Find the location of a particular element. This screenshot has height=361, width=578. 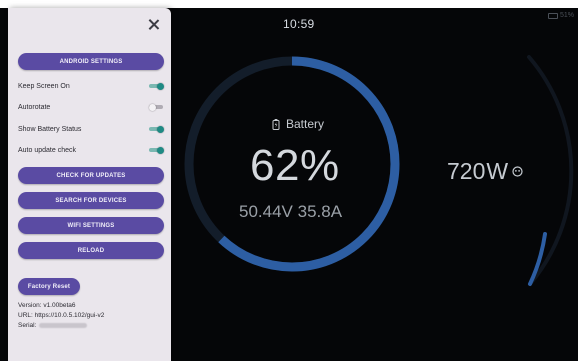

toggle-row-show-battery-status: Show Battery Status is located at coordinates (91, 129).